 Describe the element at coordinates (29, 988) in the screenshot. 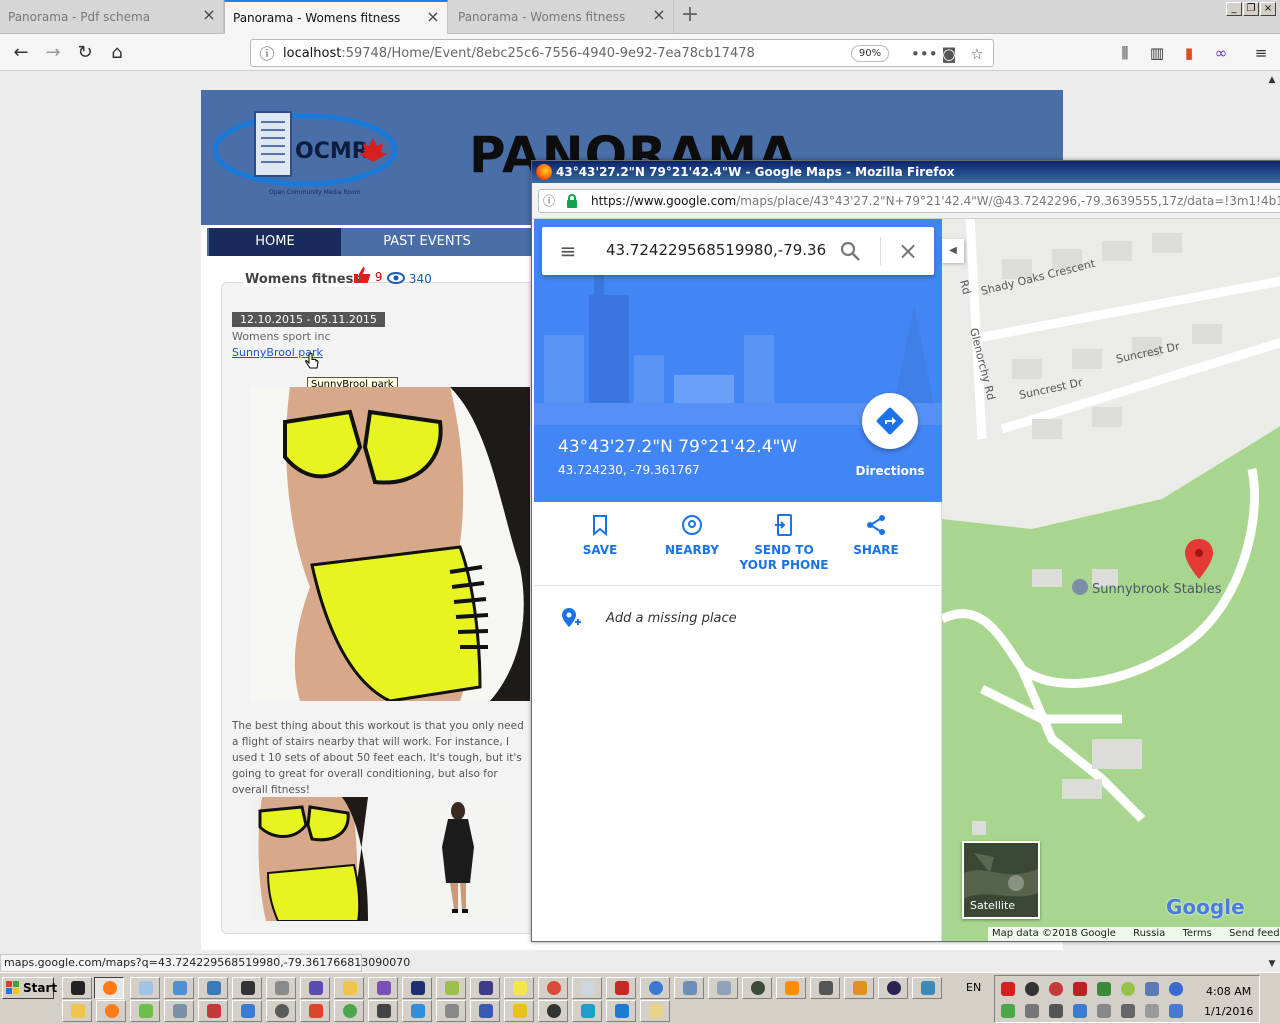

I see `start-button: Start` at that location.